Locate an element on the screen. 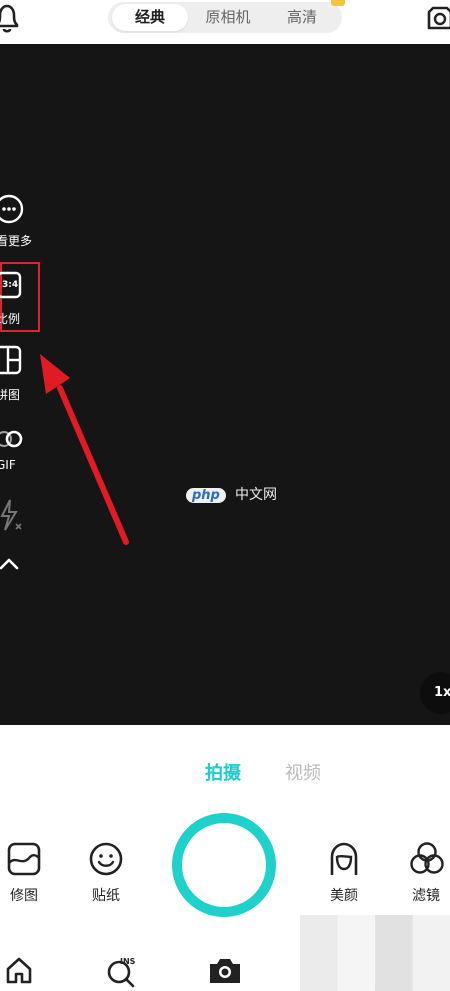  home-icon is located at coordinates (19, 970).